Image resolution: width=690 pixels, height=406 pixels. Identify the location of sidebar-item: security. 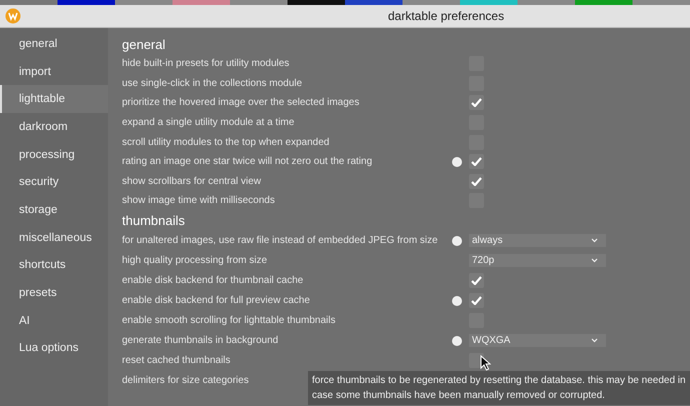
(54, 182).